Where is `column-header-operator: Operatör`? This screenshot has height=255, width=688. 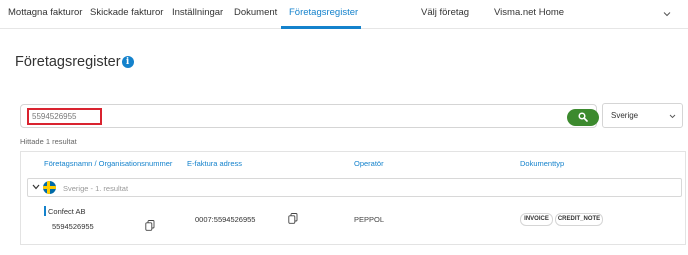
column-header-operator: Operatör is located at coordinates (369, 163).